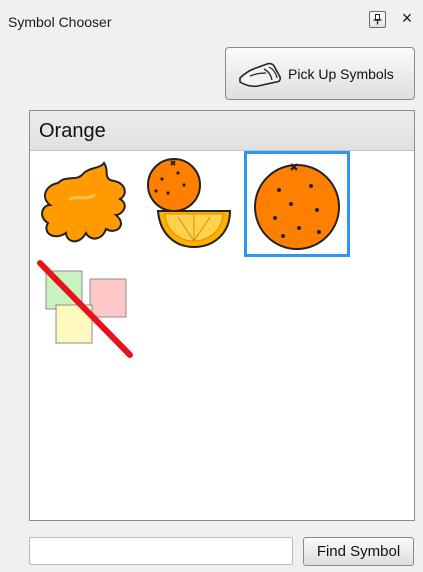 The image size is (423, 572). Describe the element at coordinates (83, 202) in the screenshot. I see `orange-splat-icon` at that location.